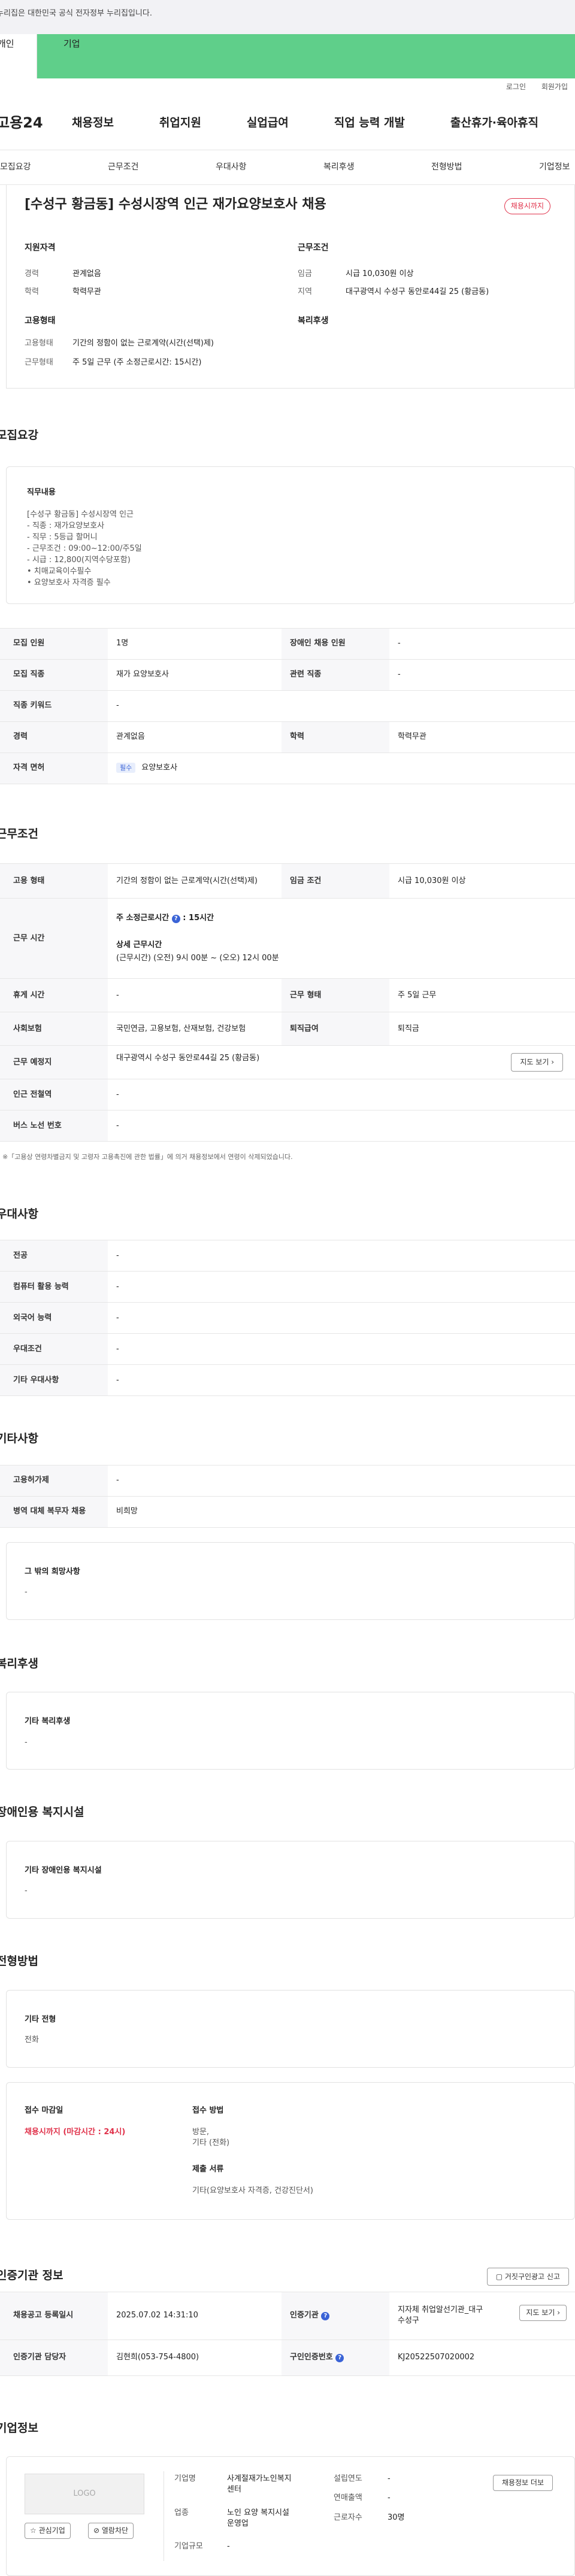 The image size is (575, 2576). What do you see at coordinates (369, 123) in the screenshot?
I see `gnb-training: 직업 능력 개발` at bounding box center [369, 123].